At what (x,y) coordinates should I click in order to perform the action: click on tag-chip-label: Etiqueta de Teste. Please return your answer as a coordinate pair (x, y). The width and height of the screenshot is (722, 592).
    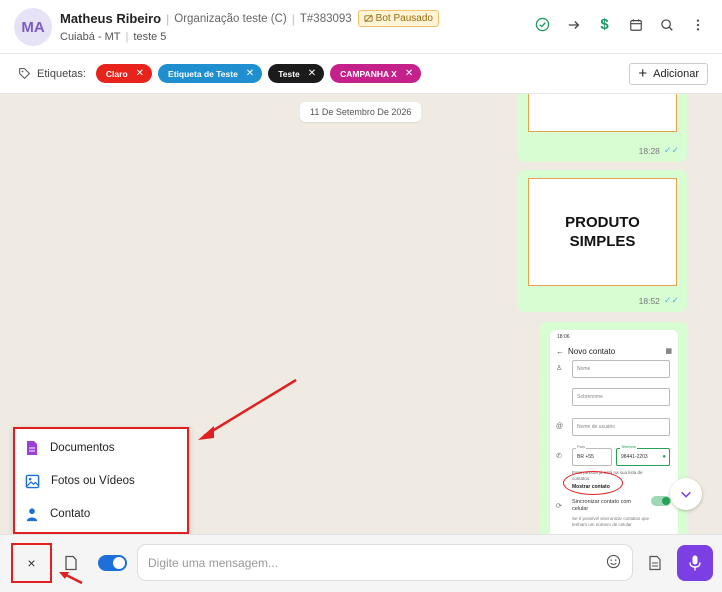
    Looking at the image, I should click on (203, 73).